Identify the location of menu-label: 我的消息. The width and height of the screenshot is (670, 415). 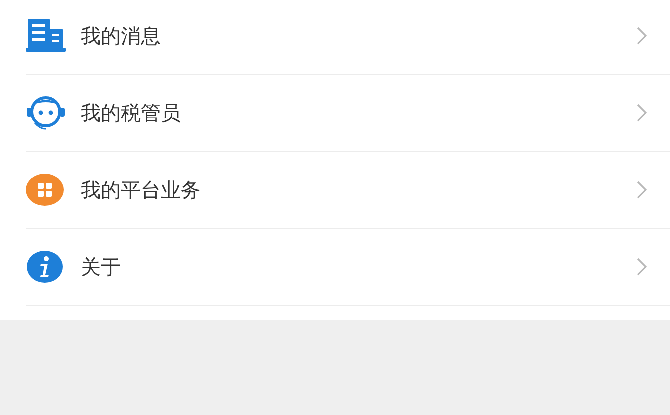
(121, 36).